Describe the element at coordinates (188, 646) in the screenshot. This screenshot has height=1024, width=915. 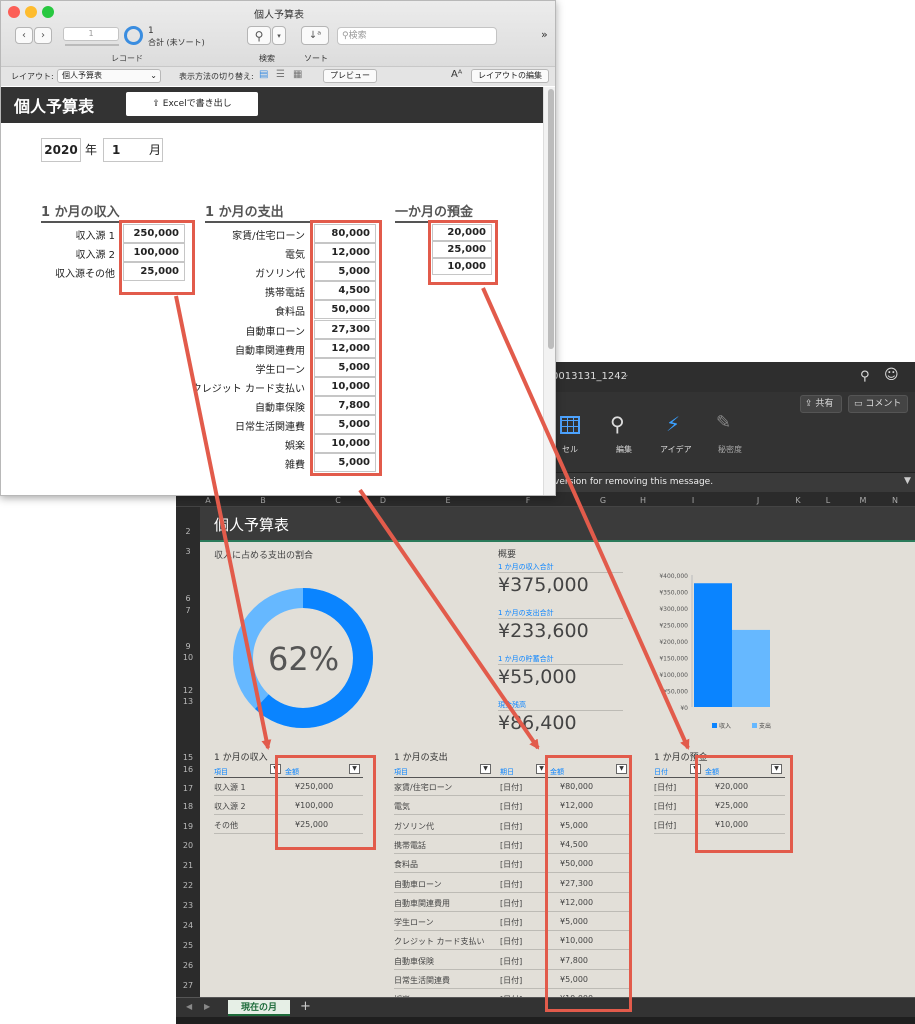
I see `row-header: 9` at that location.